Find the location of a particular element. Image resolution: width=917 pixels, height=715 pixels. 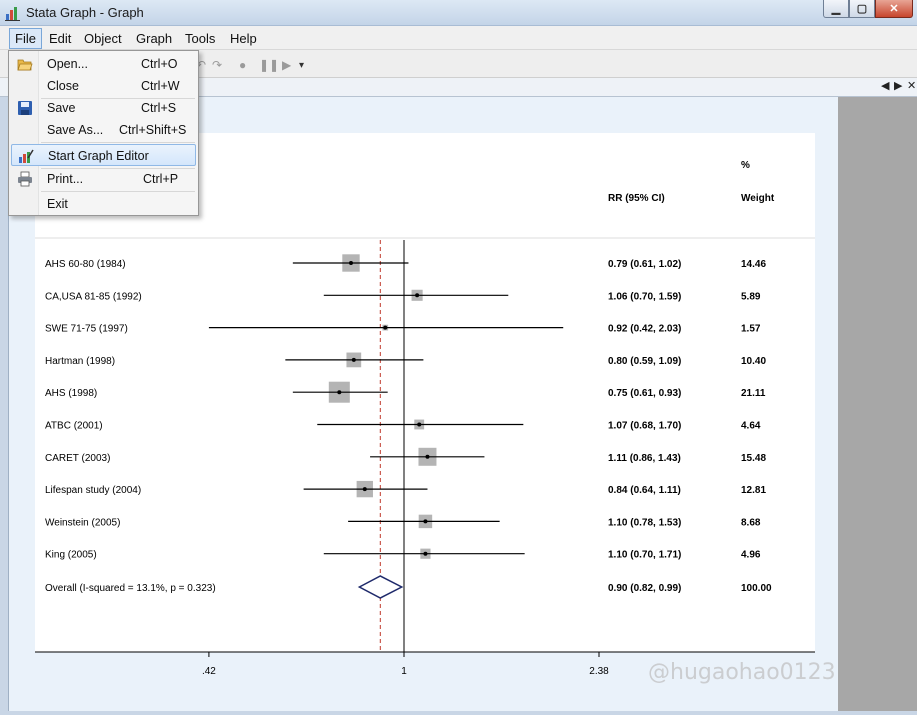

overall-weight-text: 100.00 is located at coordinates (756, 588).